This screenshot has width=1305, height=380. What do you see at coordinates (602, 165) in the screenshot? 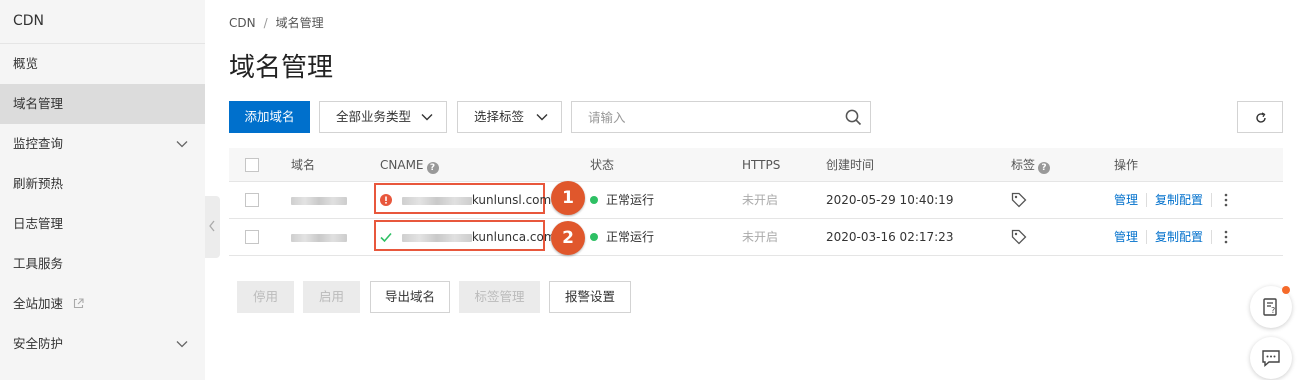
I see `header-status: 状态` at bounding box center [602, 165].